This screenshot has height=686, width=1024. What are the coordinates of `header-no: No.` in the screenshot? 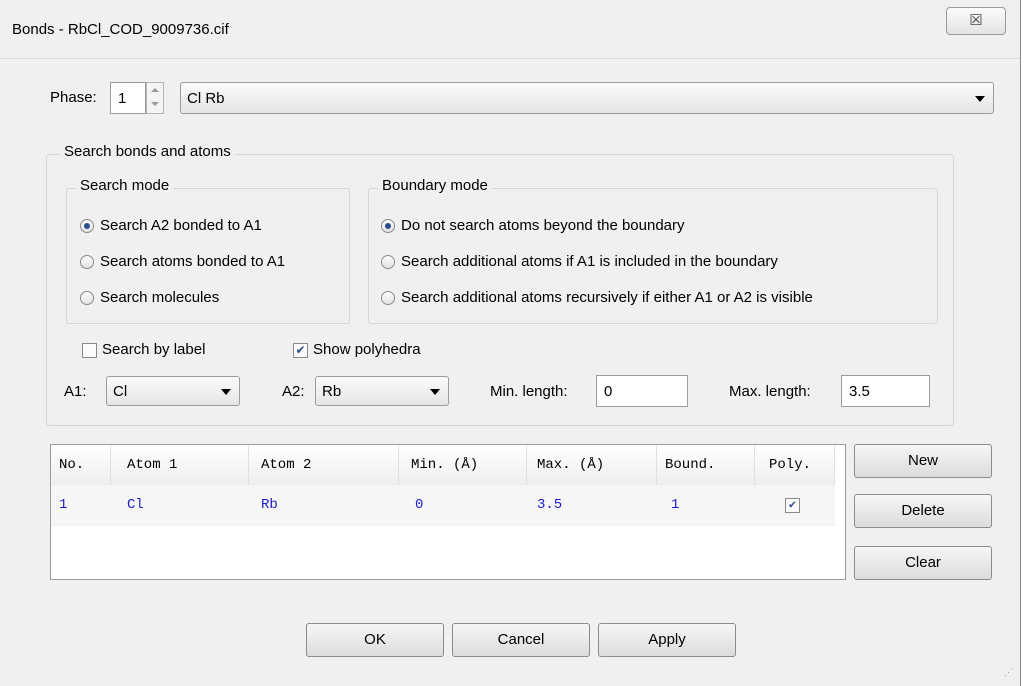 It's located at (81, 465).